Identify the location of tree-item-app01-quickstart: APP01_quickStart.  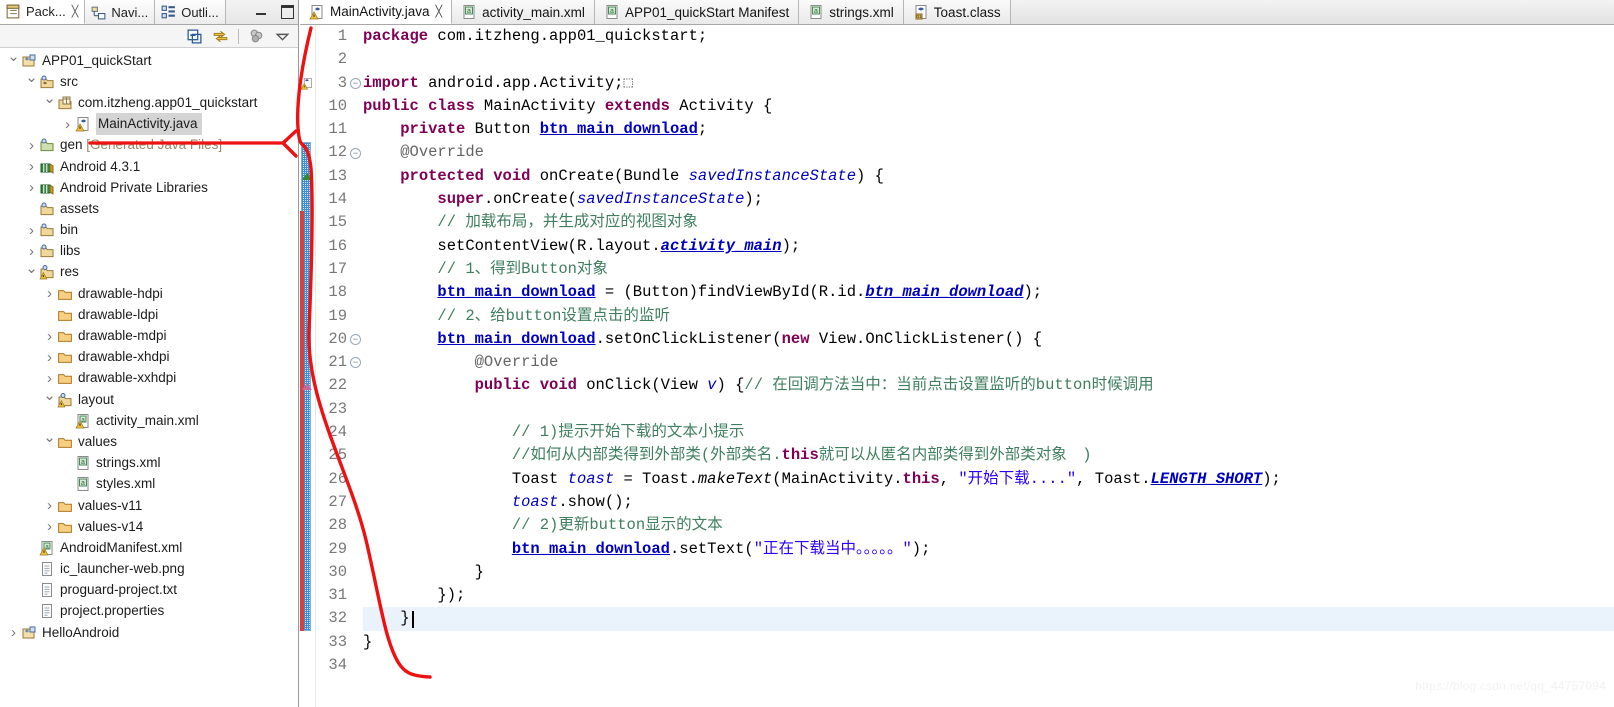
(149, 60).